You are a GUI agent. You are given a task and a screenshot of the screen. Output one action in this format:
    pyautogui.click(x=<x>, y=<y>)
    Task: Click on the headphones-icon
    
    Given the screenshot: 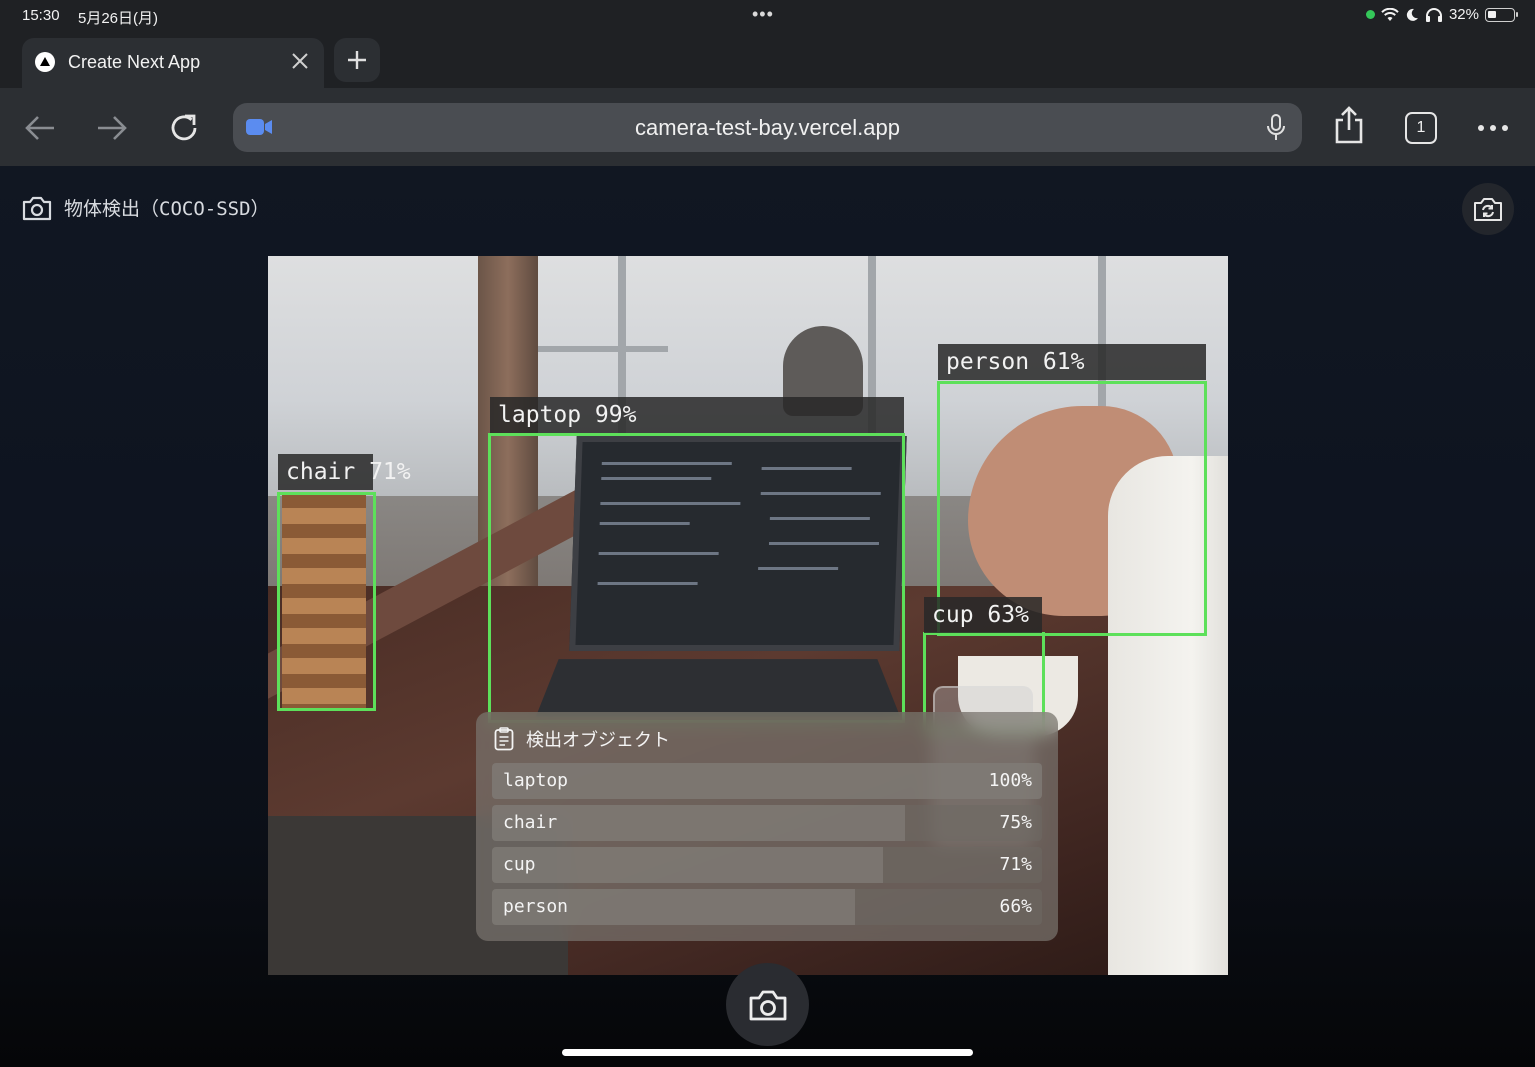 What is the action you would take?
    pyautogui.click(x=1433, y=14)
    